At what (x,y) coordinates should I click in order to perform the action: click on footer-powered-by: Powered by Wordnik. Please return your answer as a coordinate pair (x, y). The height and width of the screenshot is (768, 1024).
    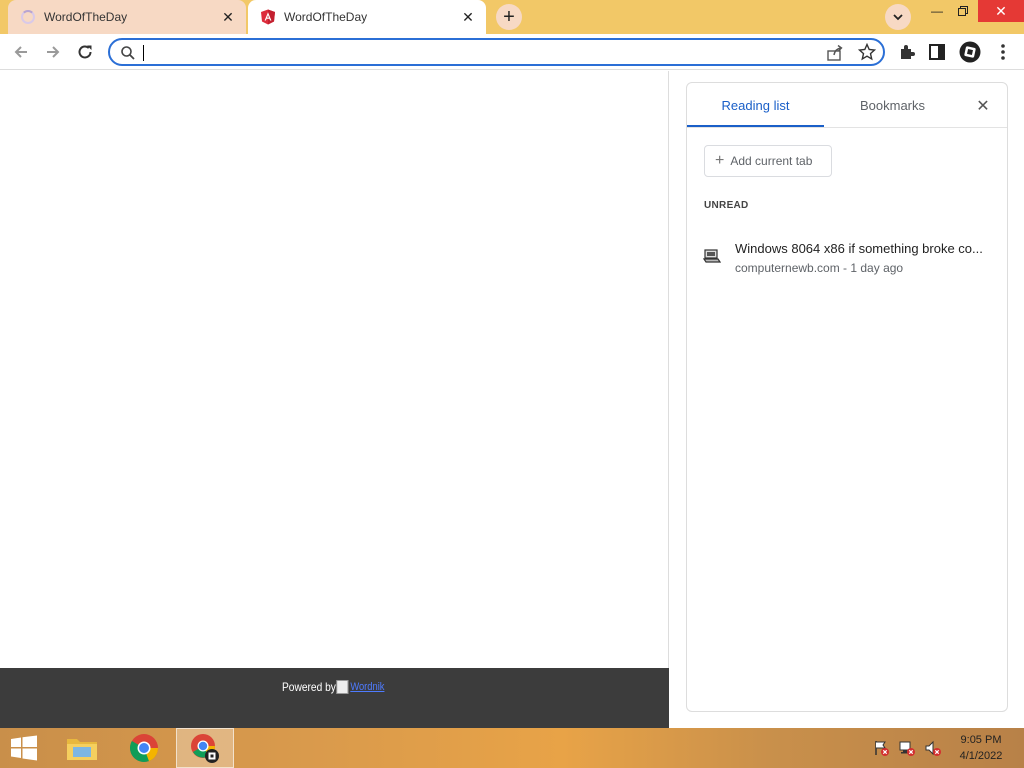
    Looking at the image, I should click on (333, 687).